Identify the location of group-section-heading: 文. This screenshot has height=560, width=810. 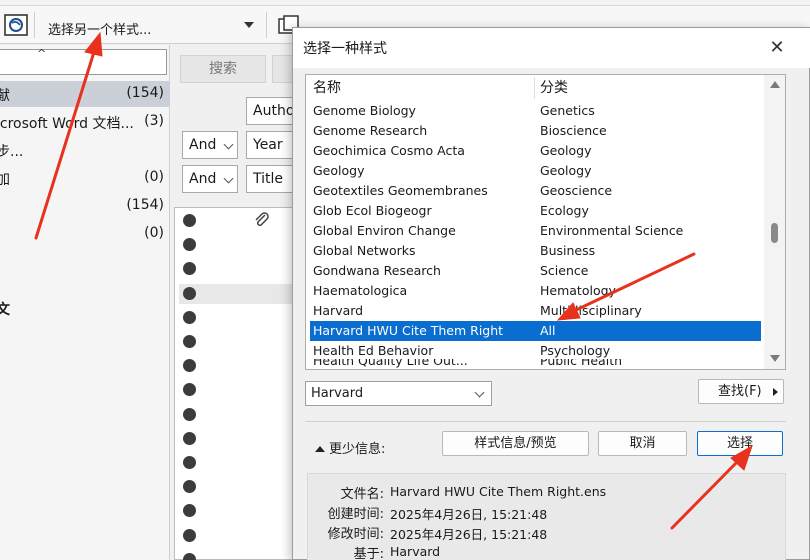
(85, 308).